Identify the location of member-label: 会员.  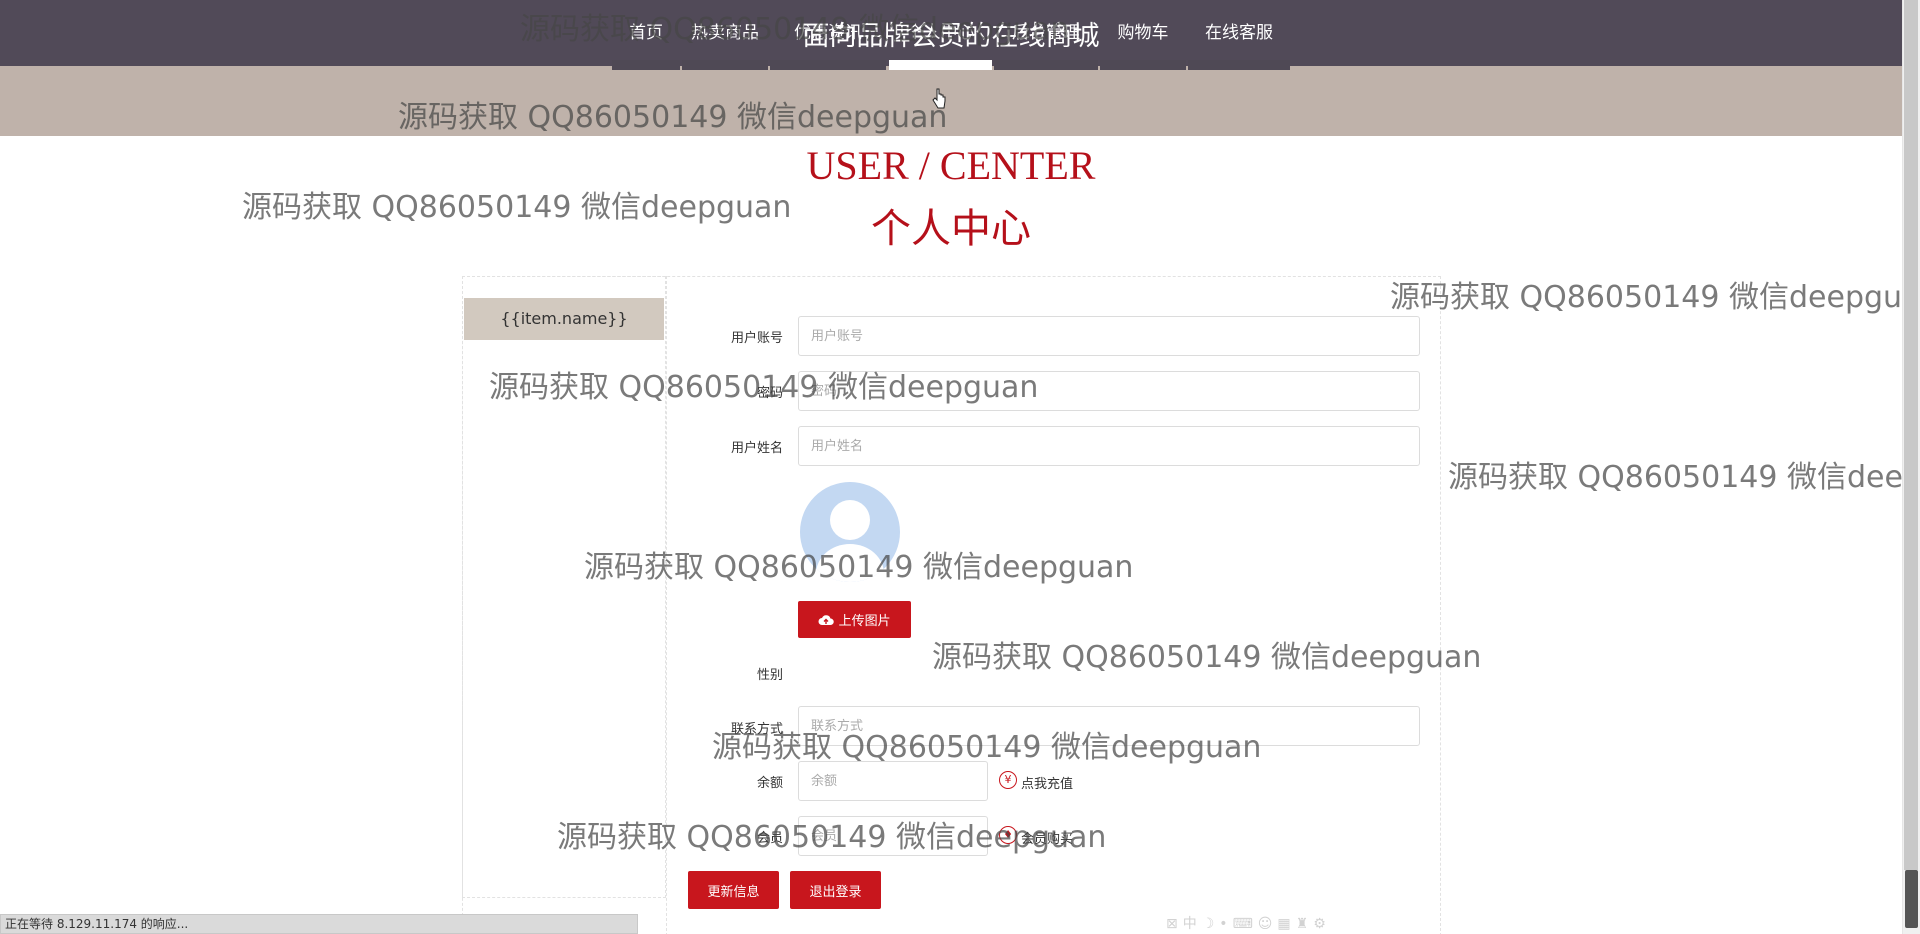
(769, 838).